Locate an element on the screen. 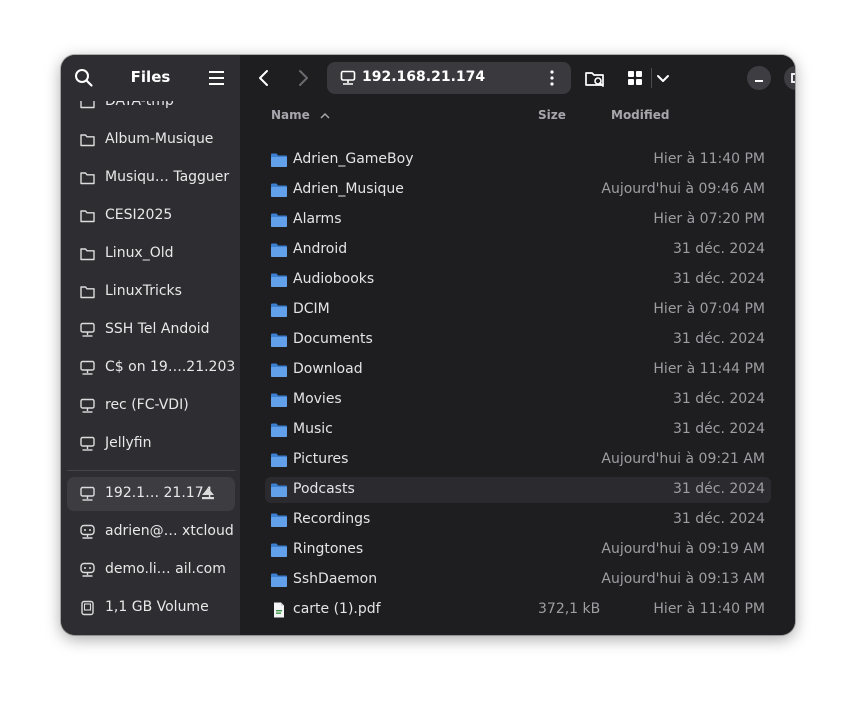  main-menu-icon is located at coordinates (217, 78).